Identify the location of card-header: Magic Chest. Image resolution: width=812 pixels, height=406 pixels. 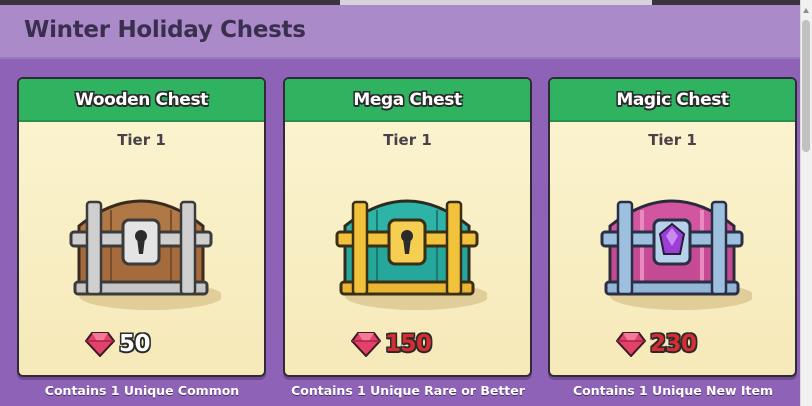
(672, 100).